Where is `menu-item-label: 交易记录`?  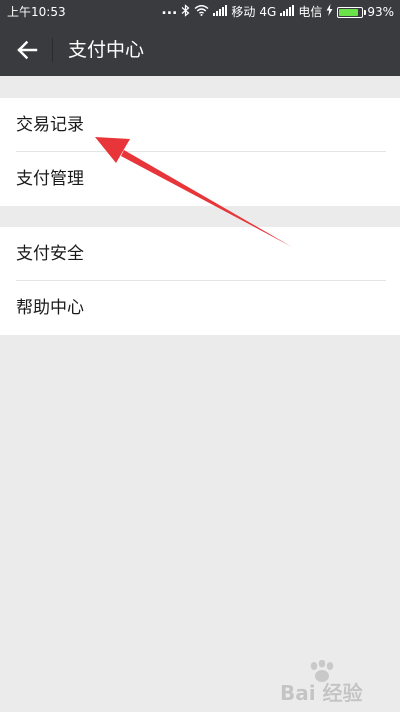 menu-item-label: 交易记录 is located at coordinates (50, 125).